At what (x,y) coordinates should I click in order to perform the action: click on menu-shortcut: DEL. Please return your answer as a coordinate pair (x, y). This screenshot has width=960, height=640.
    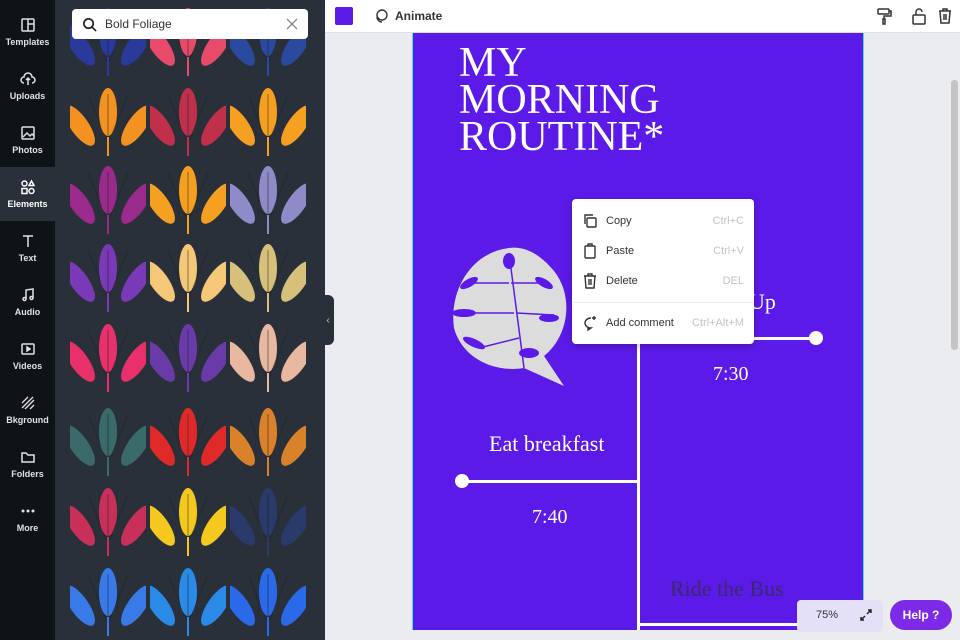
    Looking at the image, I should click on (733, 281).